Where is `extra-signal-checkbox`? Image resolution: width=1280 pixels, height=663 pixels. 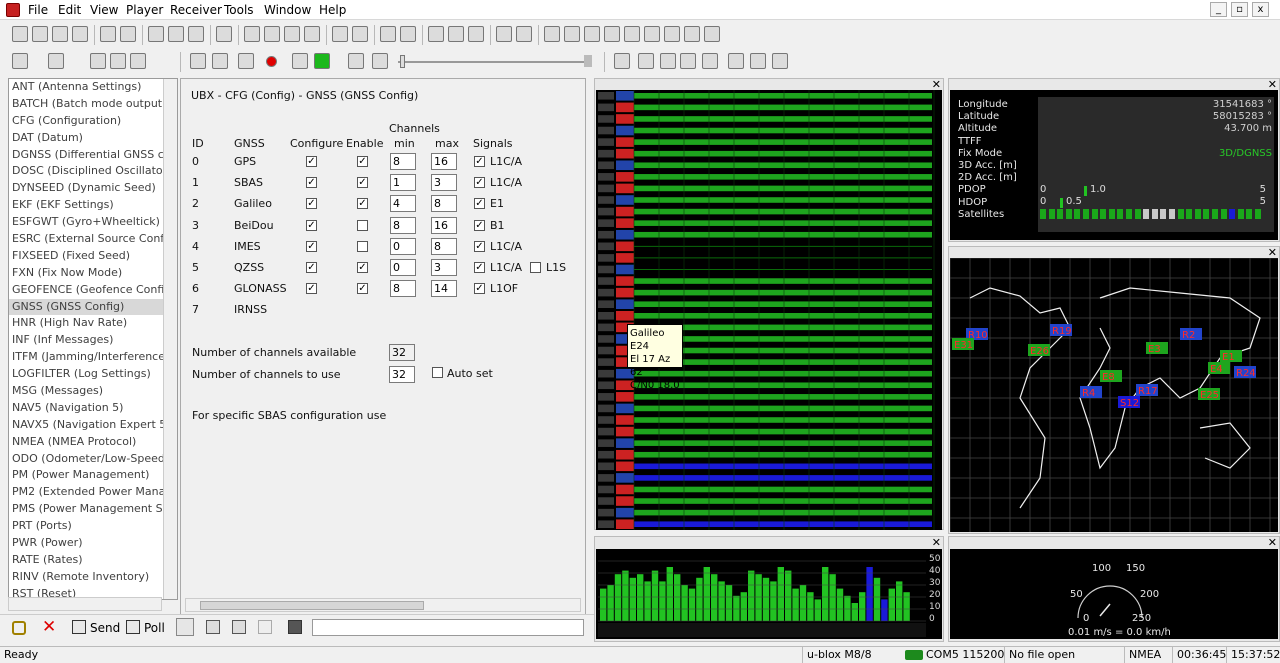
extra-signal-checkbox is located at coordinates (535, 267).